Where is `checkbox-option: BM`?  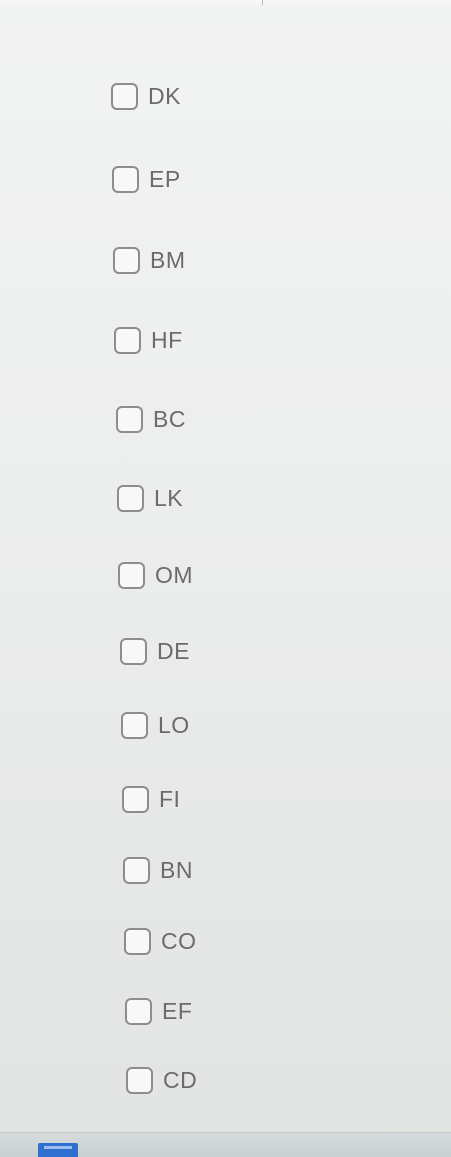 checkbox-option: BM is located at coordinates (149, 260).